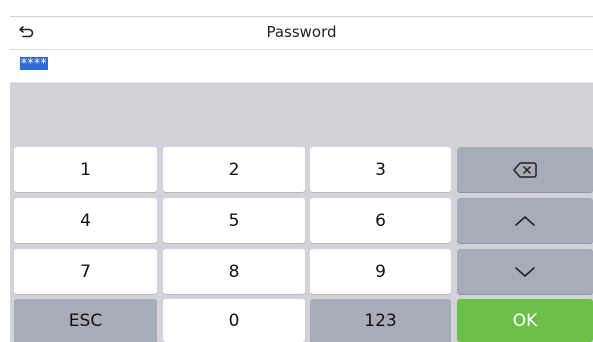 This screenshot has width=593, height=342. What do you see at coordinates (85, 220) in the screenshot?
I see `key-4: 4` at bounding box center [85, 220].